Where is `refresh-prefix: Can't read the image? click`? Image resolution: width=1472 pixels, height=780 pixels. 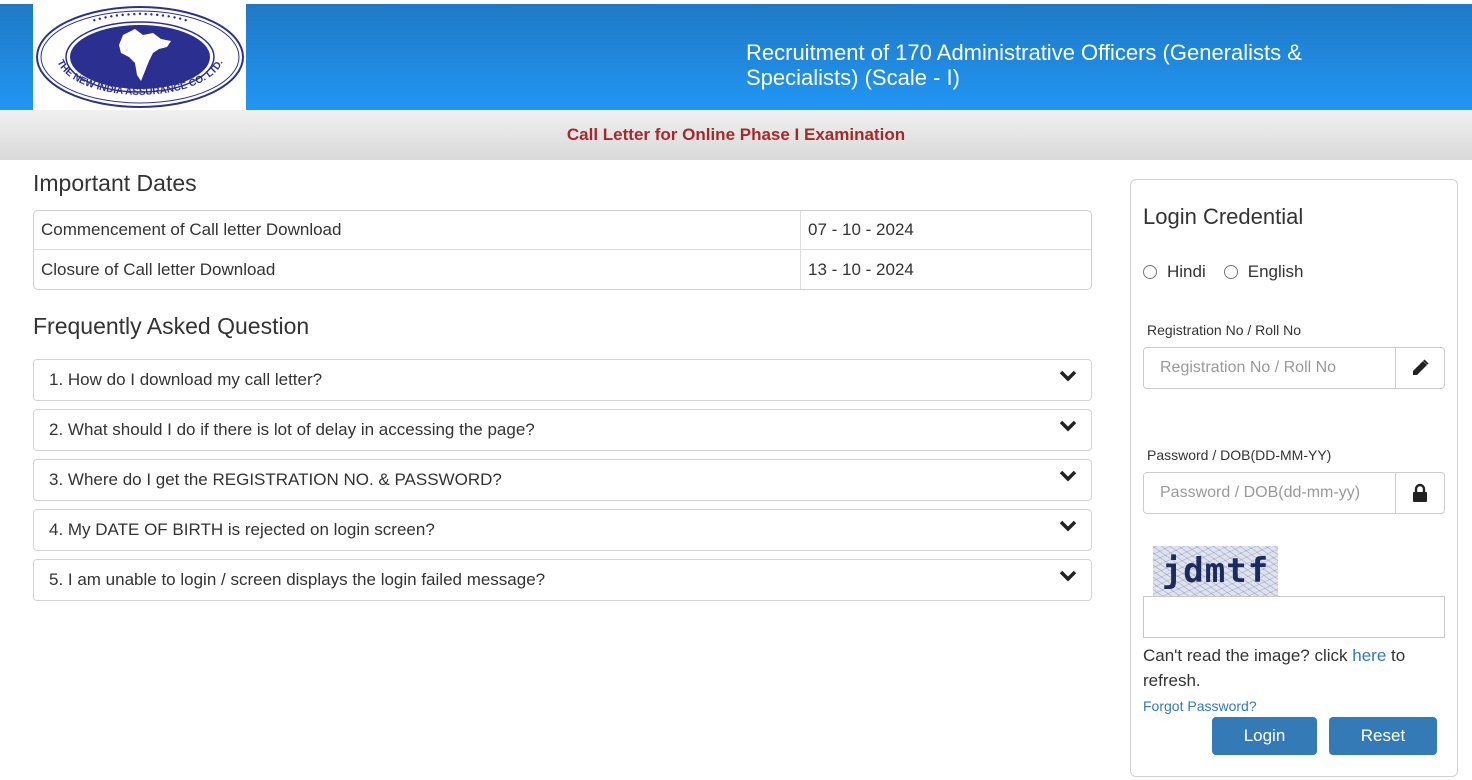 refresh-prefix: Can't read the image? click is located at coordinates (1248, 655).